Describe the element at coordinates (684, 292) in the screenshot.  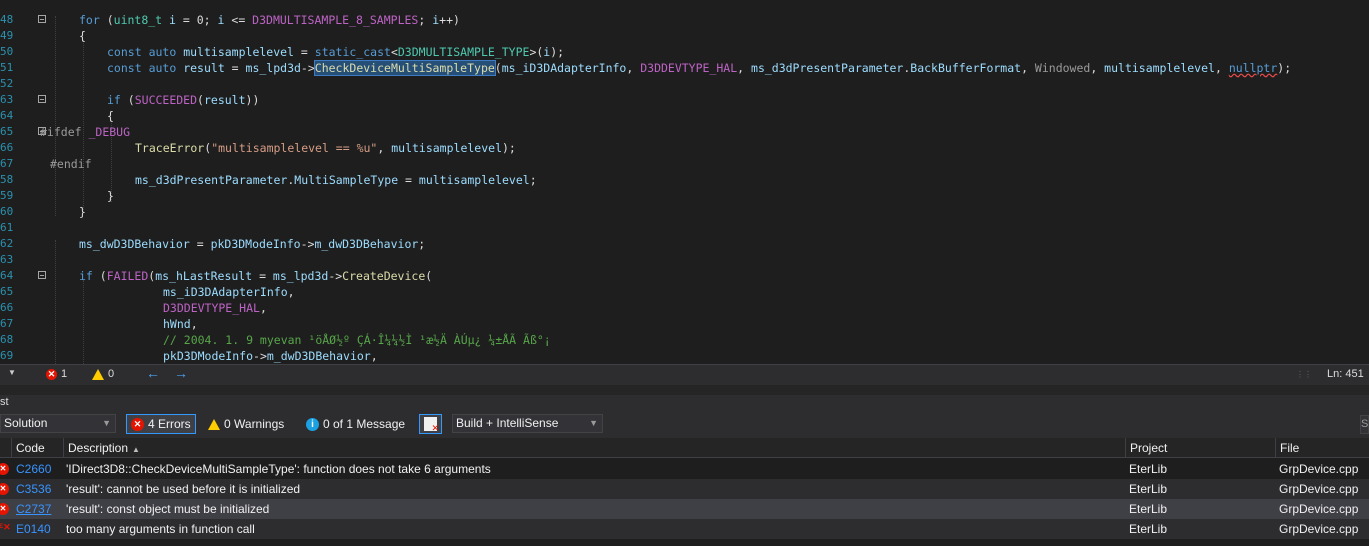
I see `code-line: 65 ms_iD3DAdapterInfo,` at that location.